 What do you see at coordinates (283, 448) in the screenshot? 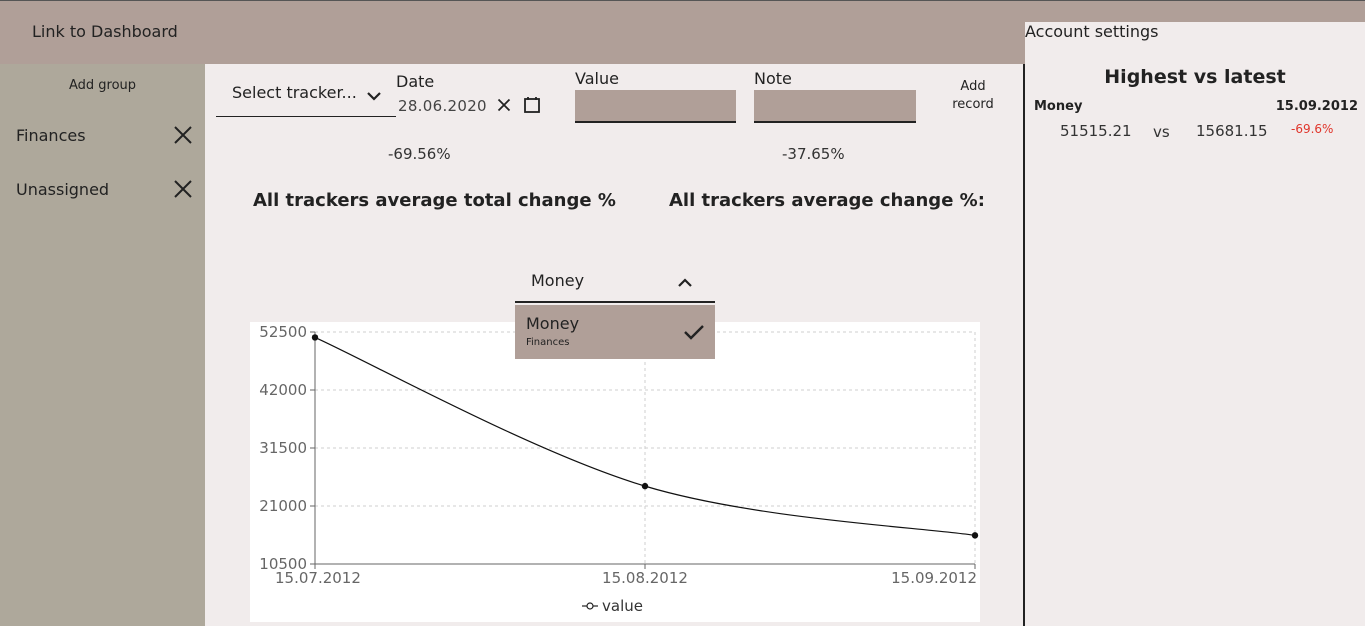
I see `y-tick-label: 31500` at bounding box center [283, 448].